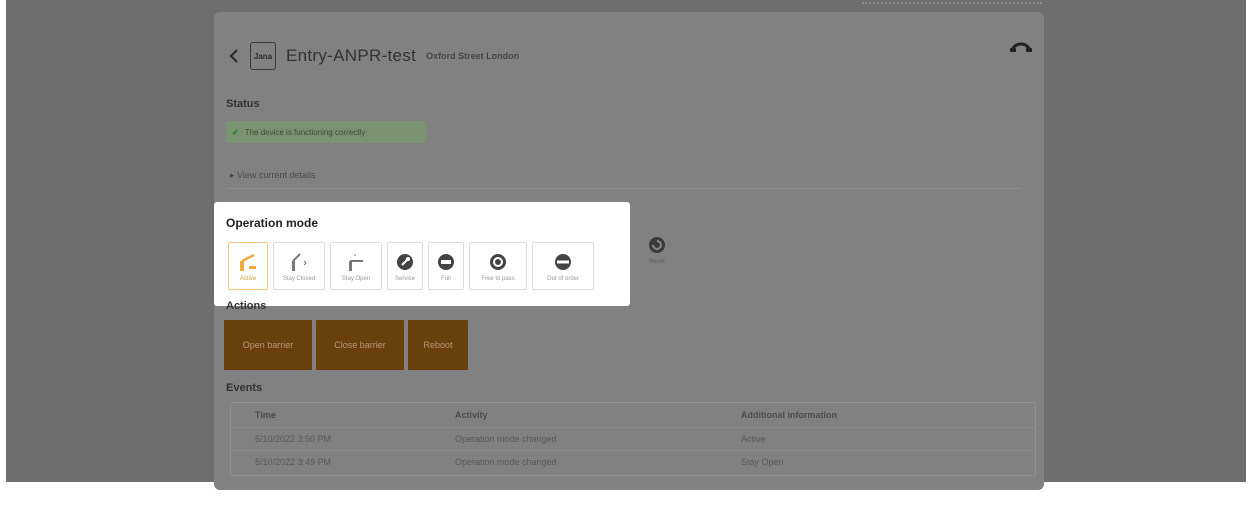 This screenshot has height=510, width=1254. I want to click on wrench-icon, so click(405, 262).